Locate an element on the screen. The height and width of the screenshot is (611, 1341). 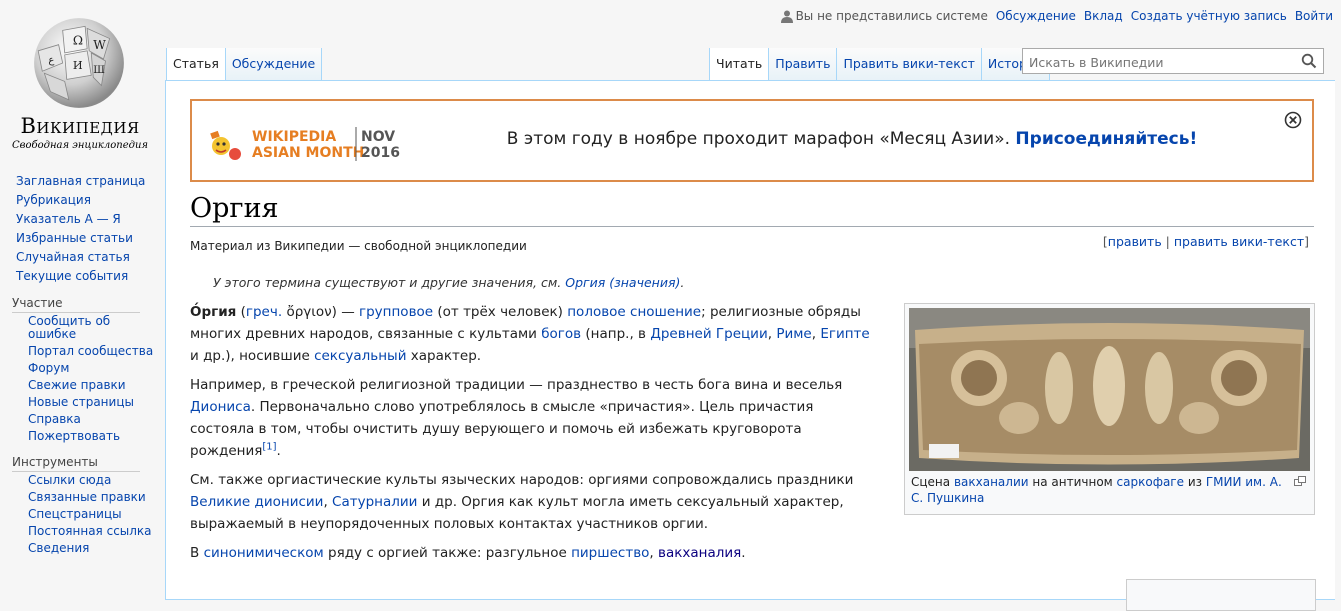
link-saturnalia: Сатурналии is located at coordinates (374, 502).